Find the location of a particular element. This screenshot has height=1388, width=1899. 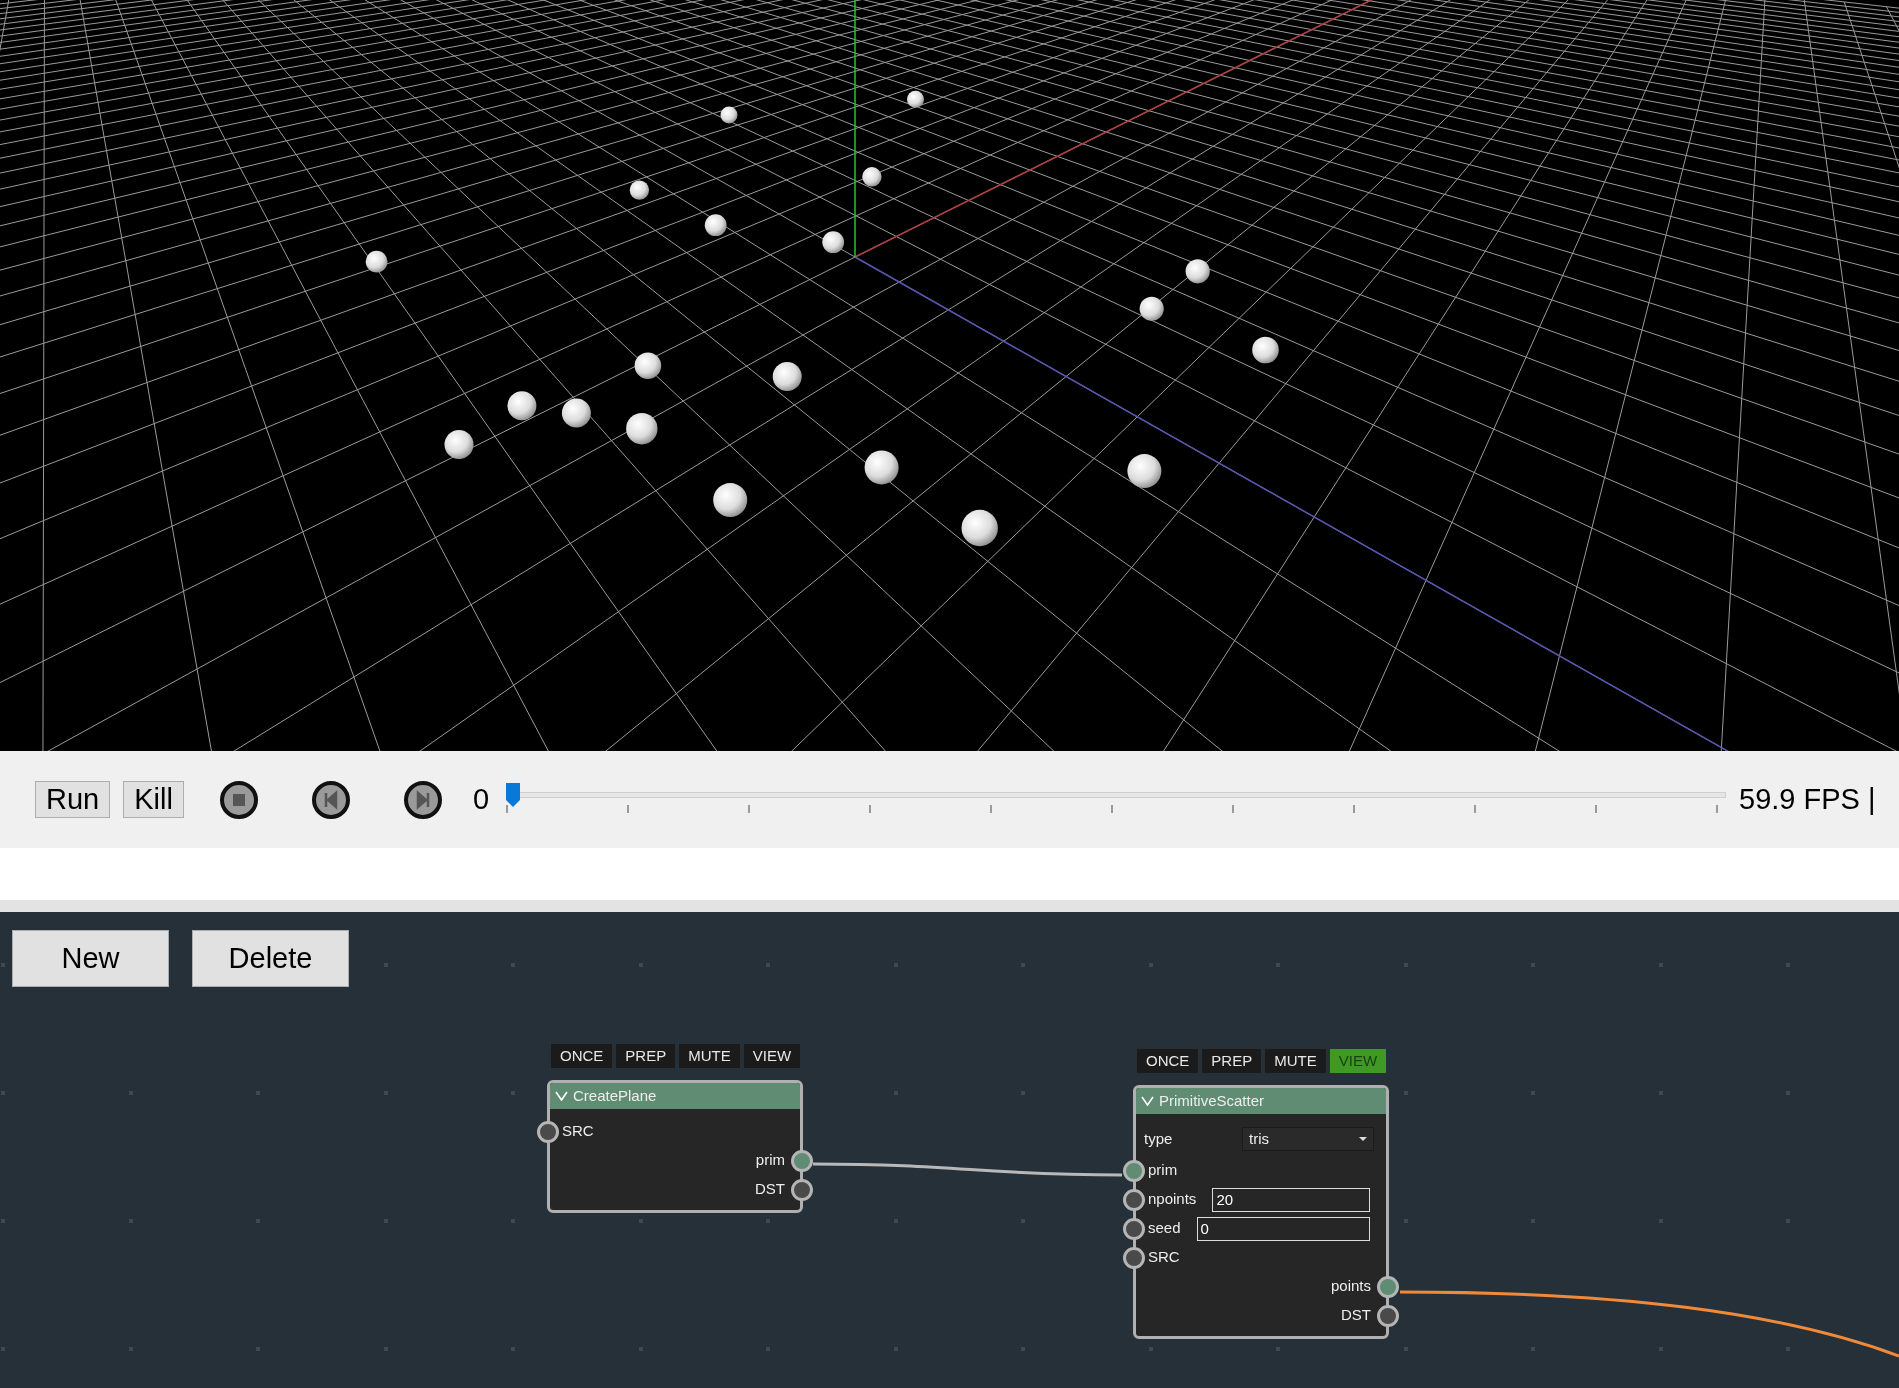

toolbar-button: Run is located at coordinates (73, 799).